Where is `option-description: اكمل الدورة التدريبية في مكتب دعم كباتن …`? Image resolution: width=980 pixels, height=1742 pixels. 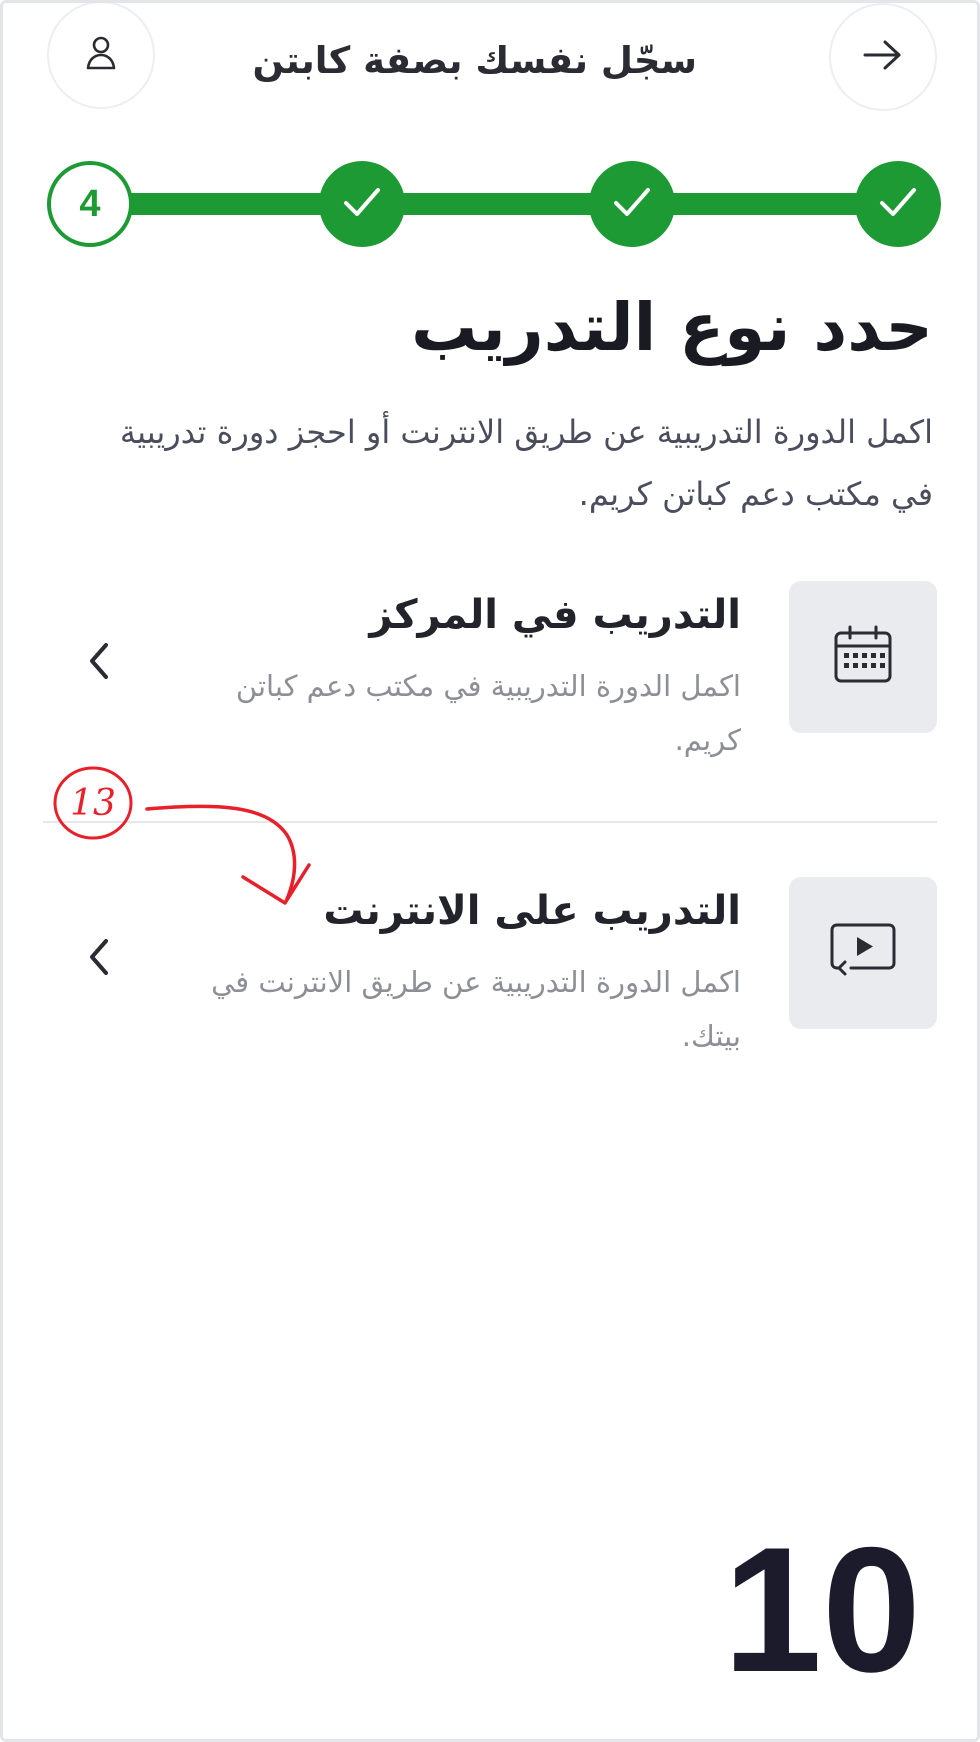 option-description: اكمل الدورة التدريبية في مكتب دعم كباتن … is located at coordinates (488, 713).